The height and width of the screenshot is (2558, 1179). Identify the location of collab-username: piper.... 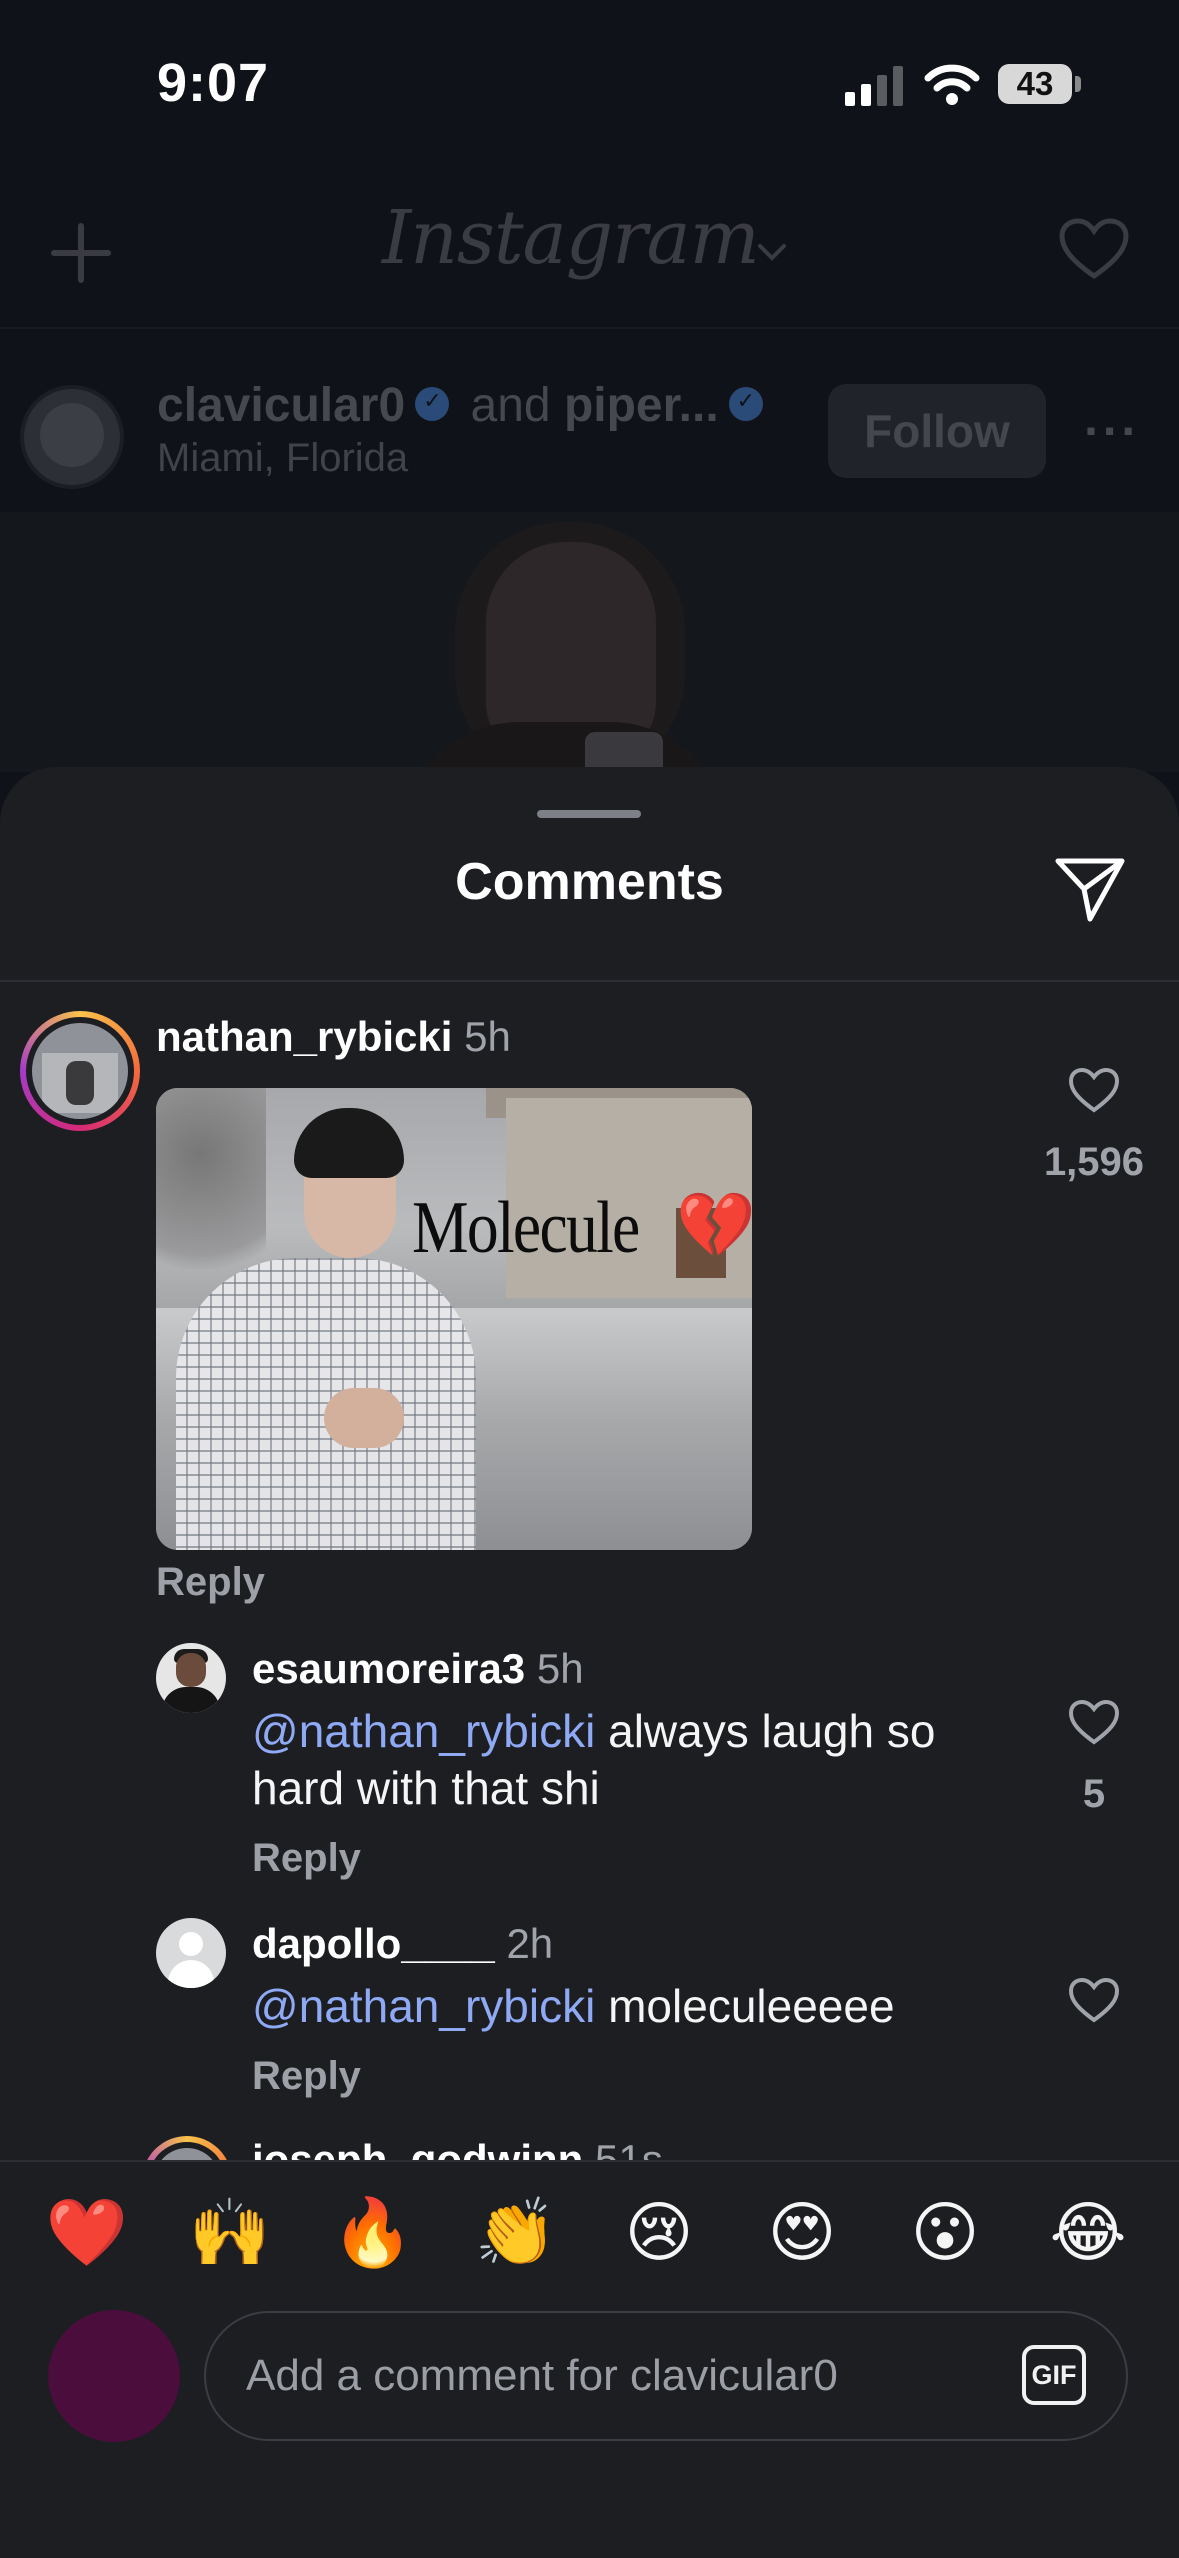
(641, 405).